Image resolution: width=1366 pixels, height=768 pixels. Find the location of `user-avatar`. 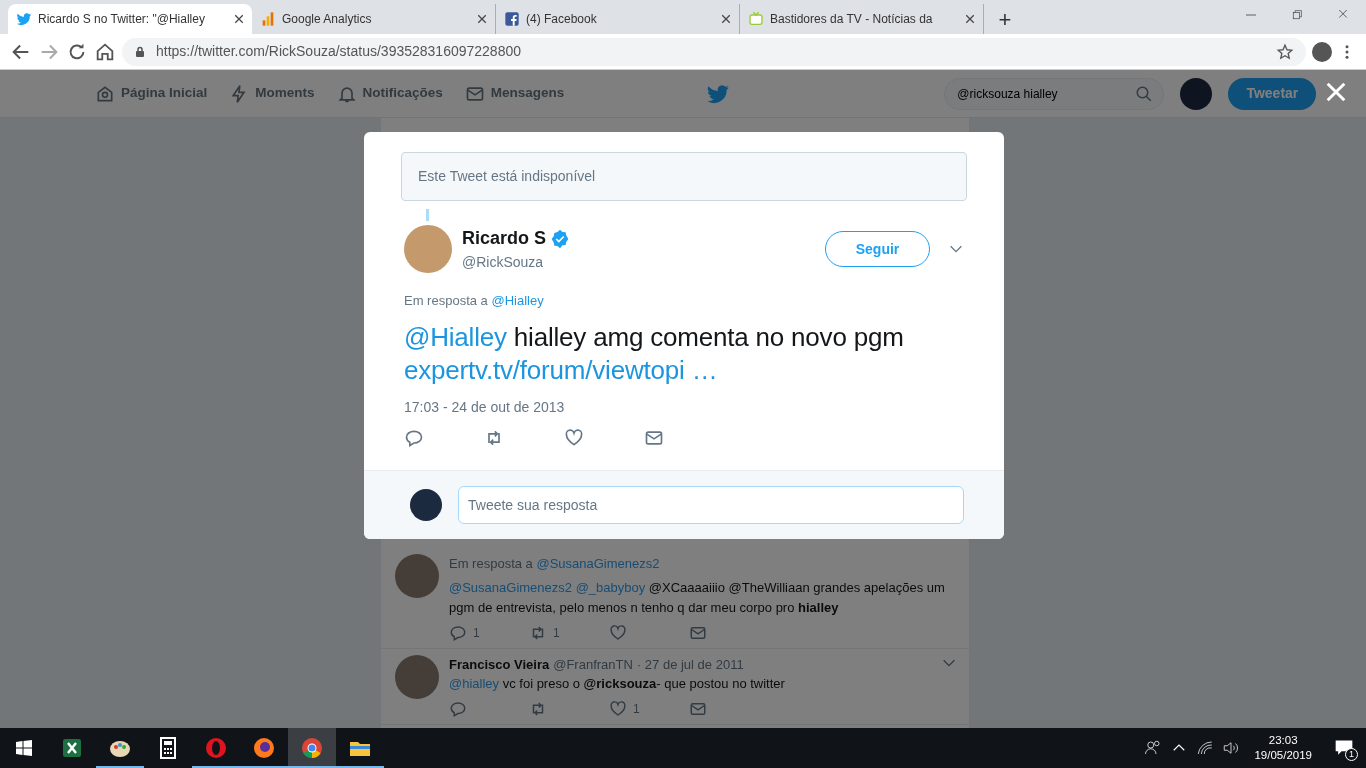

user-avatar is located at coordinates (1196, 93).